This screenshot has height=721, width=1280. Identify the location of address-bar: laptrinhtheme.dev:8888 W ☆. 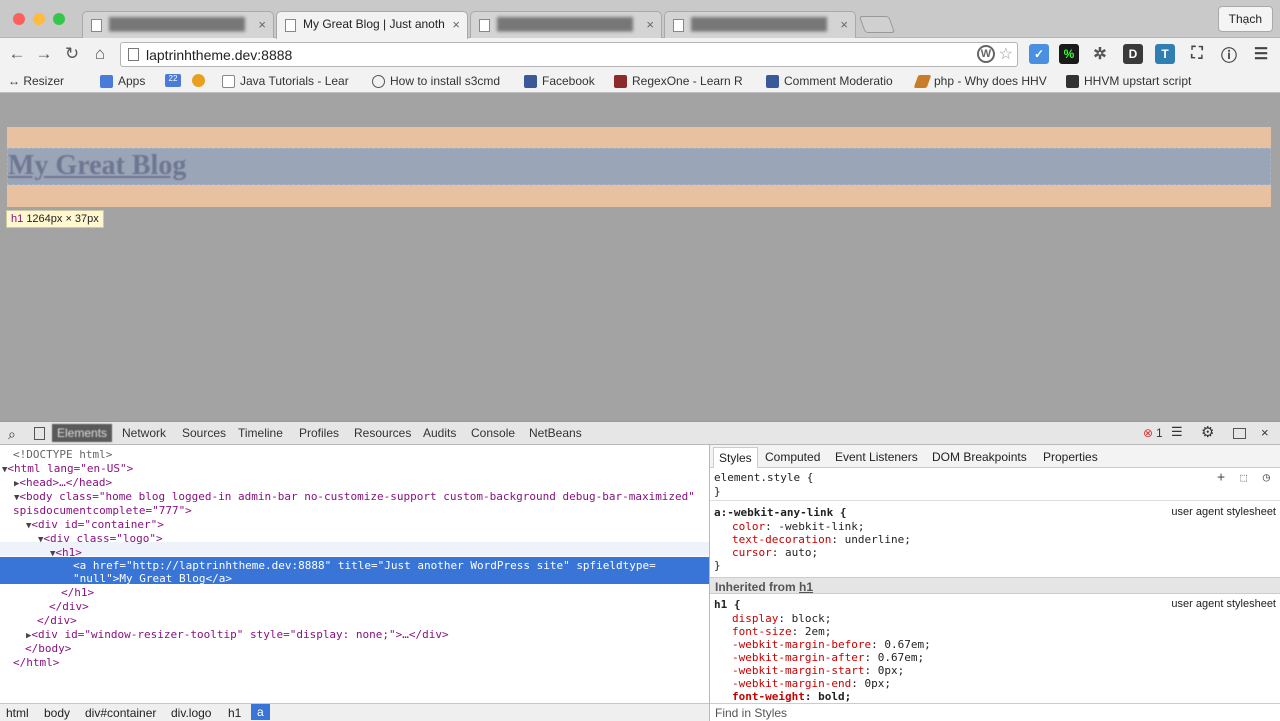
(569, 54).